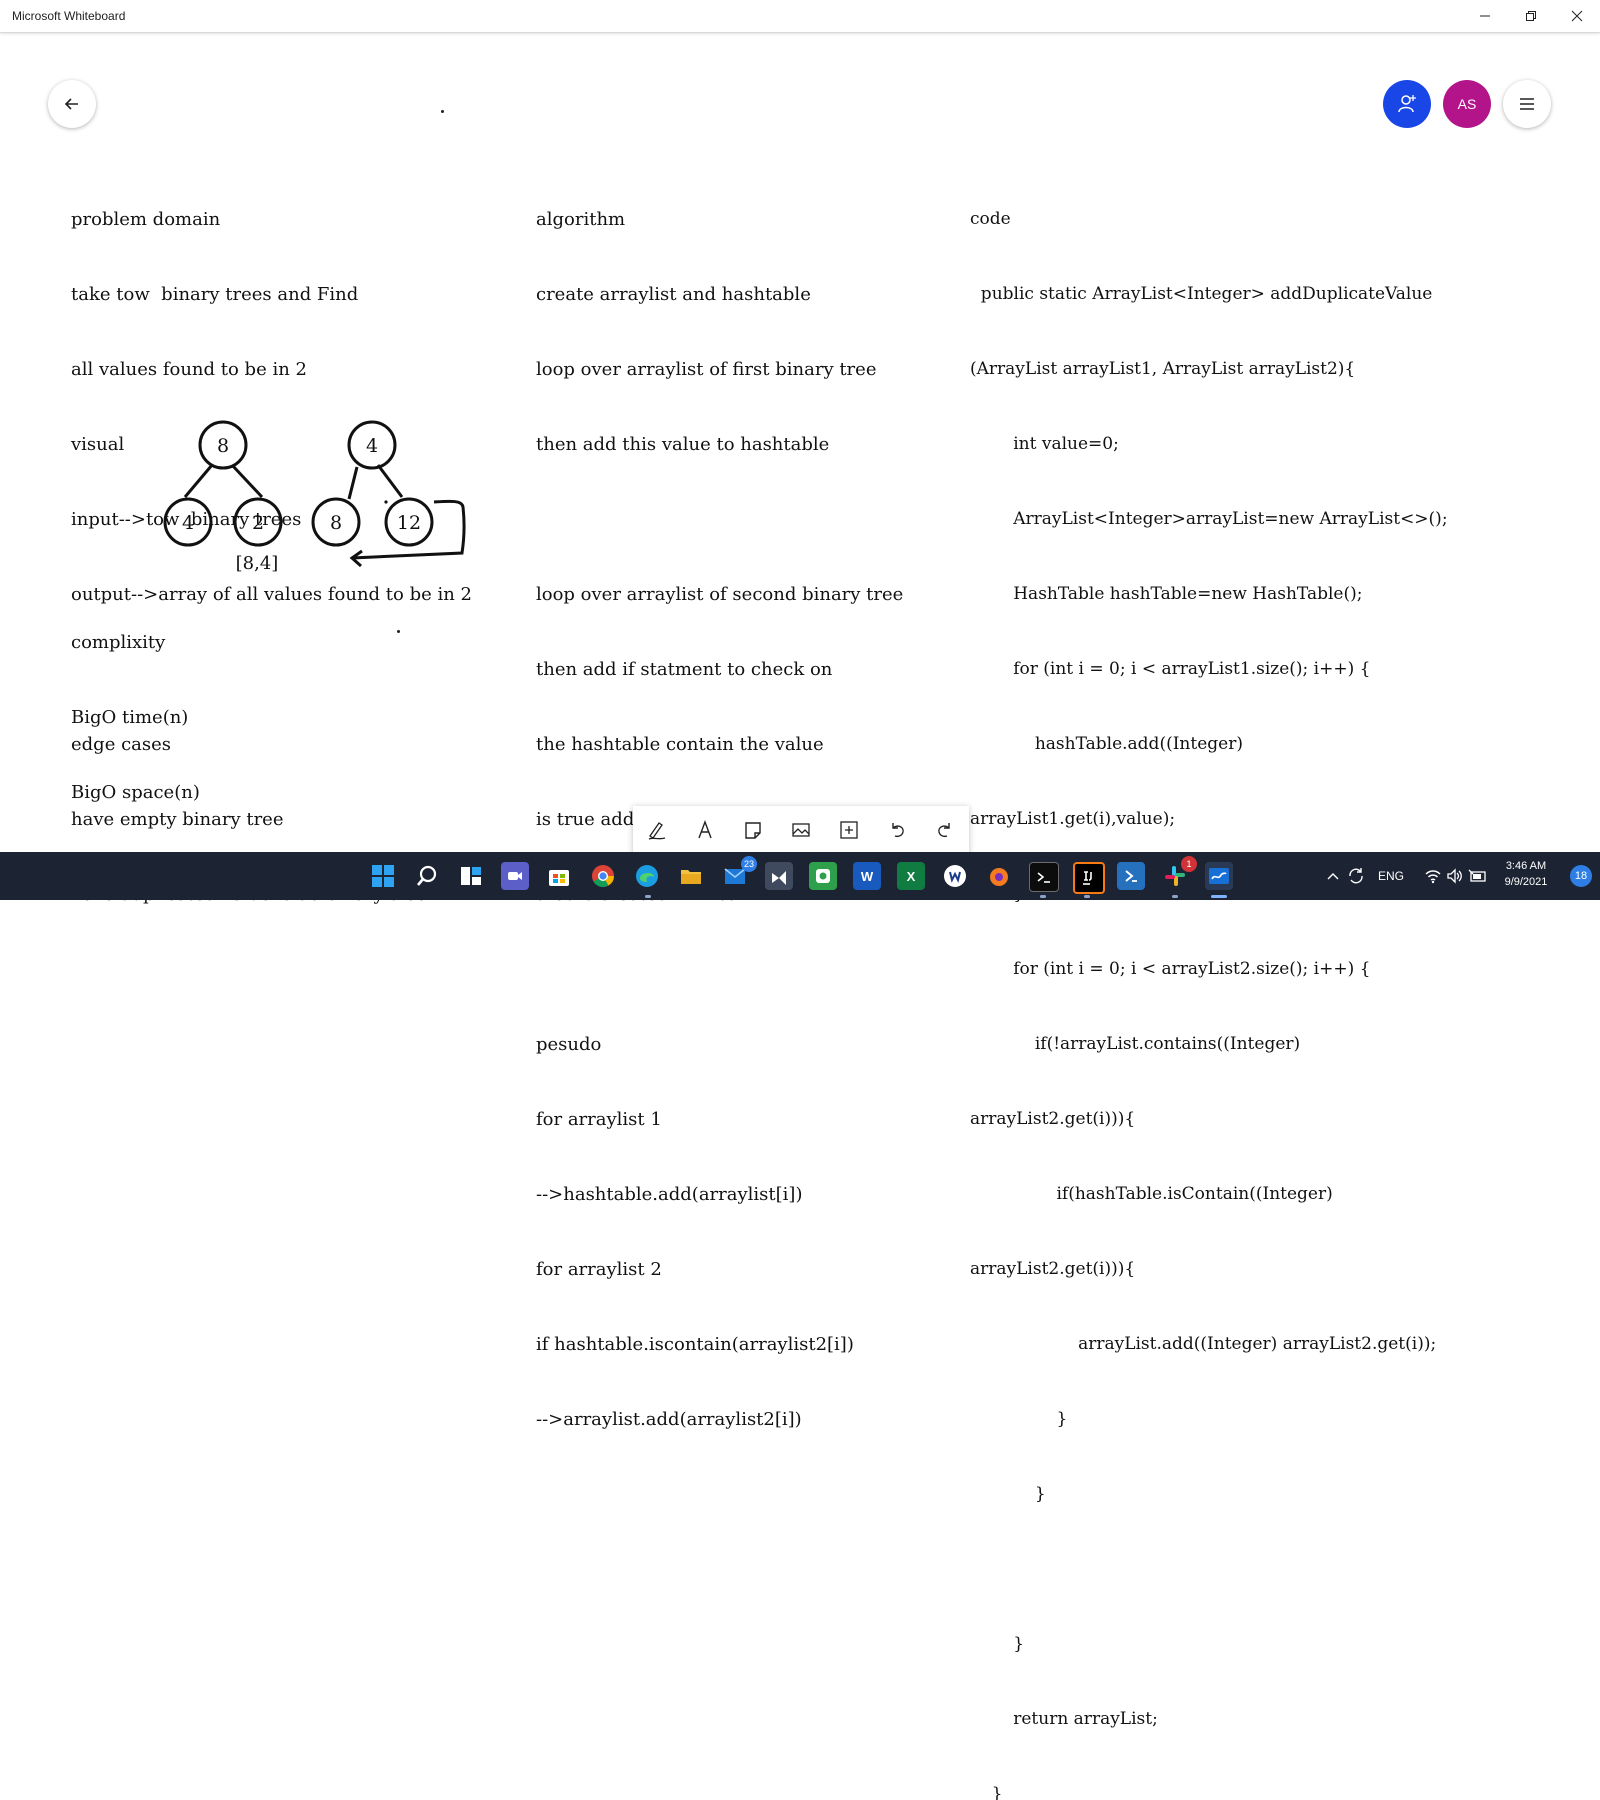  What do you see at coordinates (1089, 878) in the screenshot?
I see `intellij-icon` at bounding box center [1089, 878].